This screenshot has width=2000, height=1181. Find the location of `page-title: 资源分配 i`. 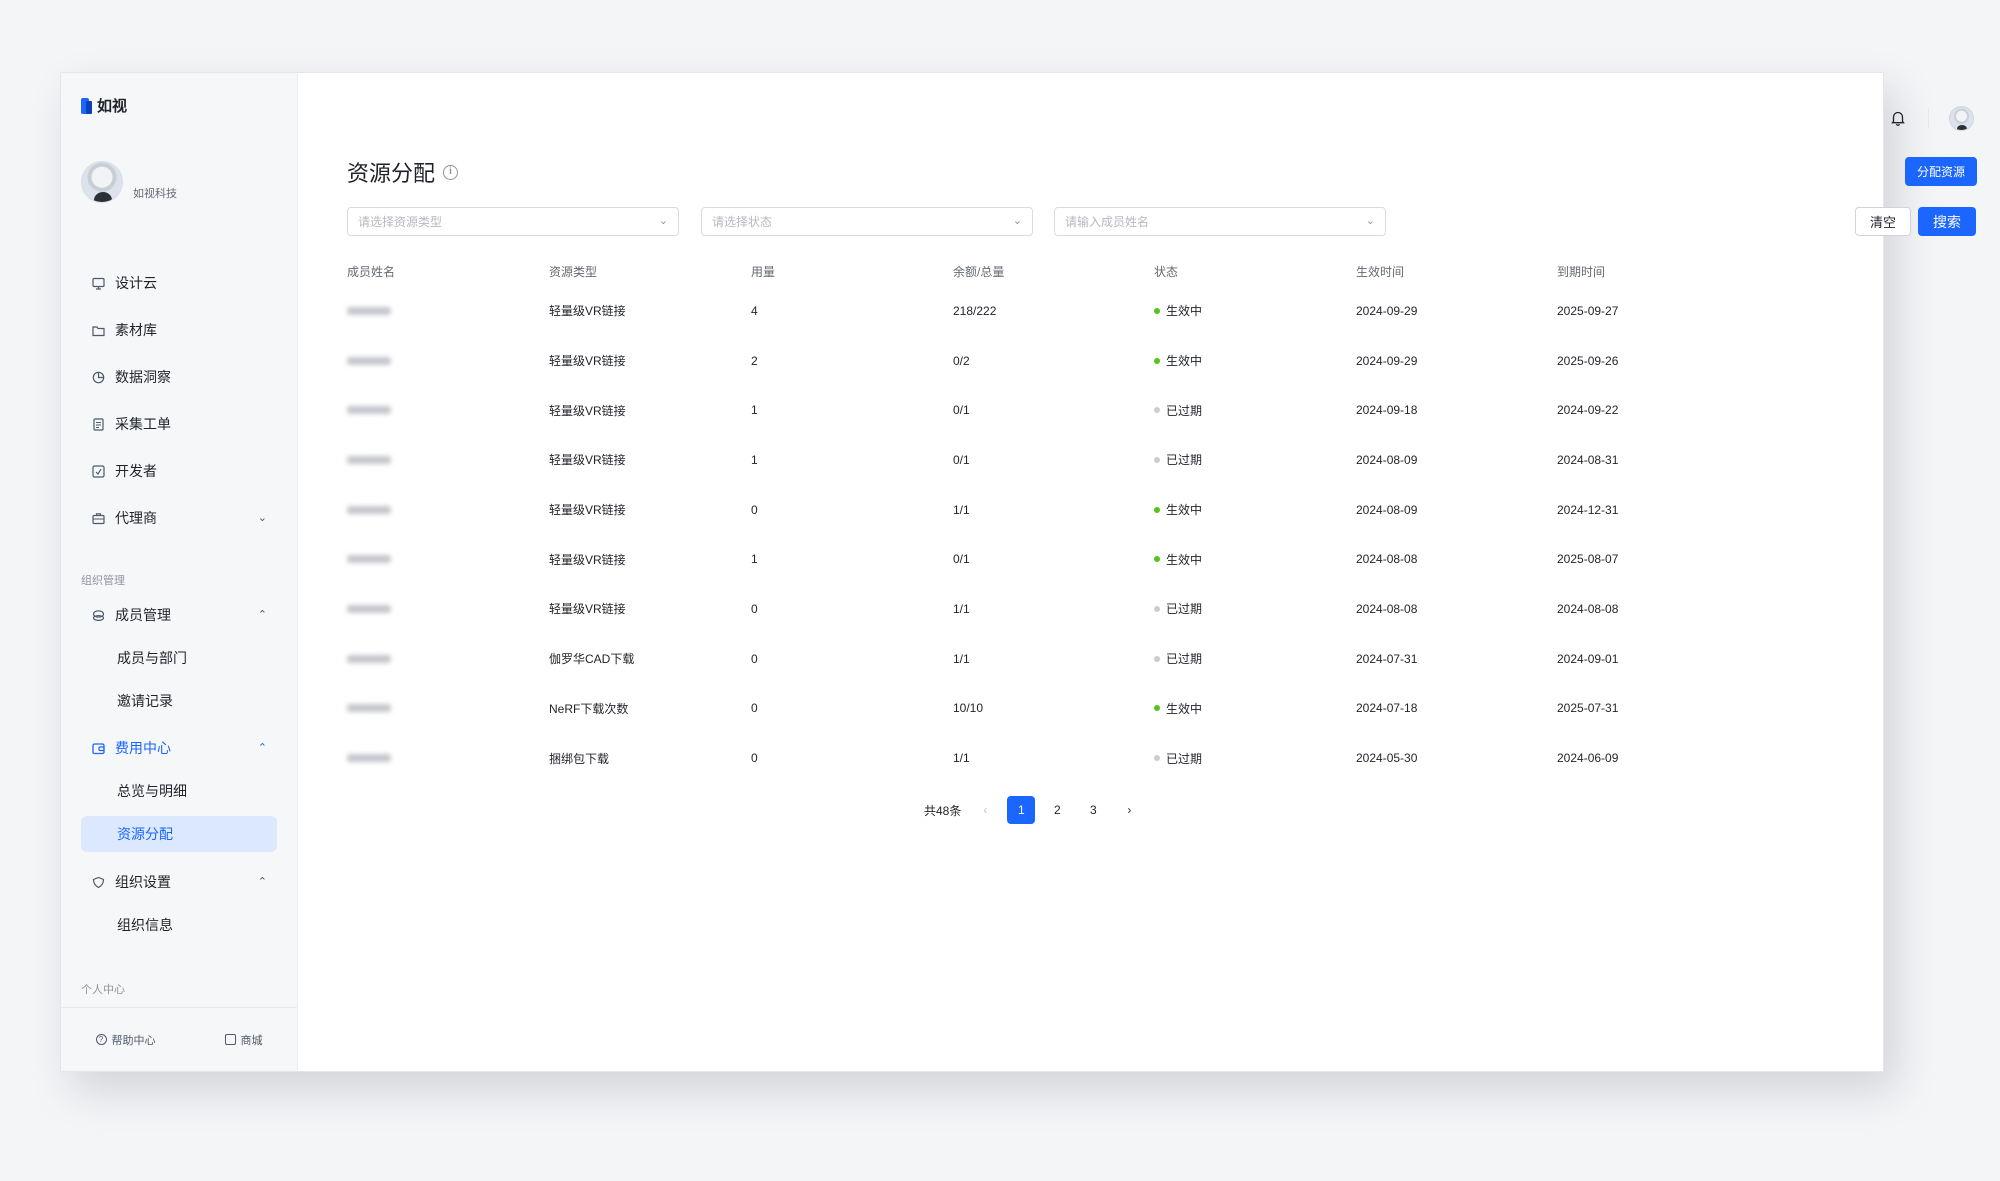

page-title: 资源分配 i is located at coordinates (403, 172).